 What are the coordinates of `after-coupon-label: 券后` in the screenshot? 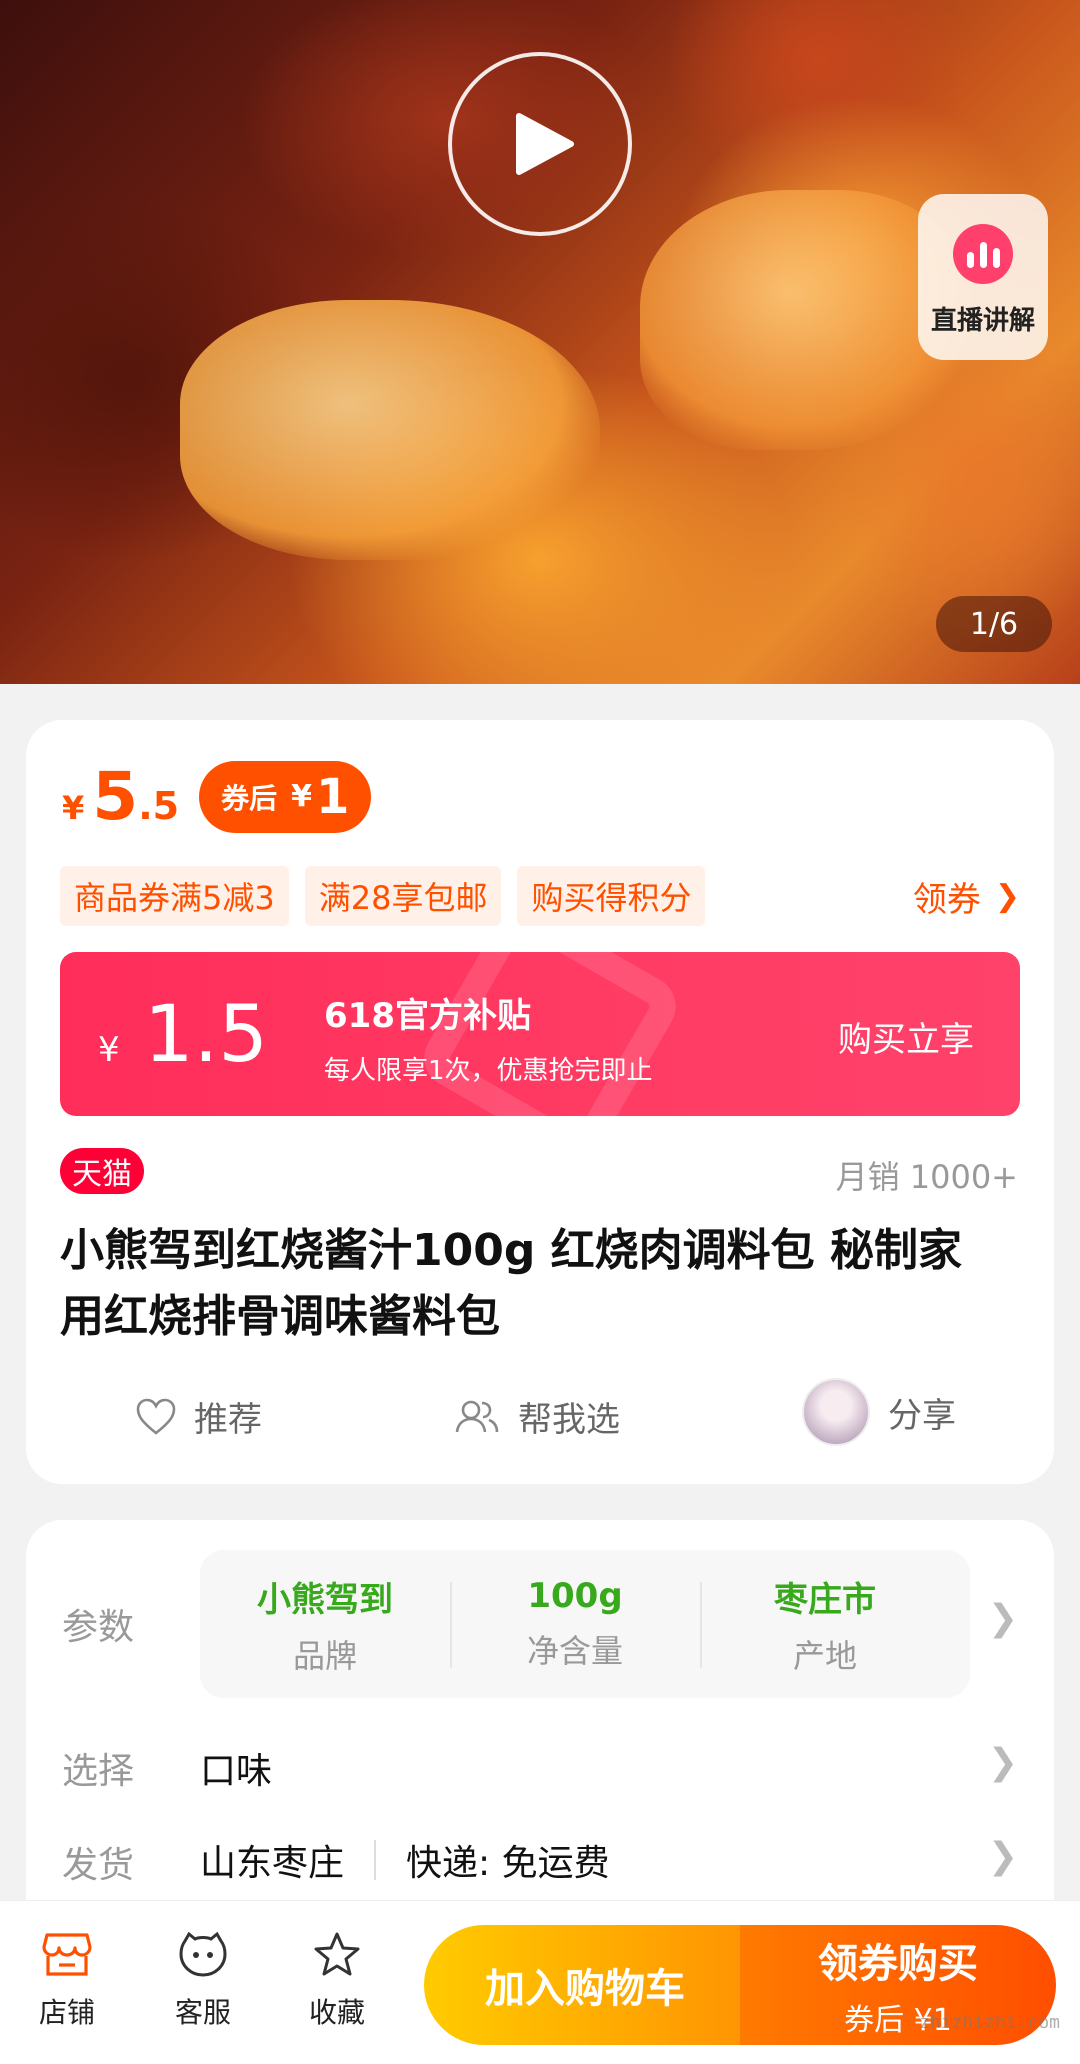 It's located at (249, 798).